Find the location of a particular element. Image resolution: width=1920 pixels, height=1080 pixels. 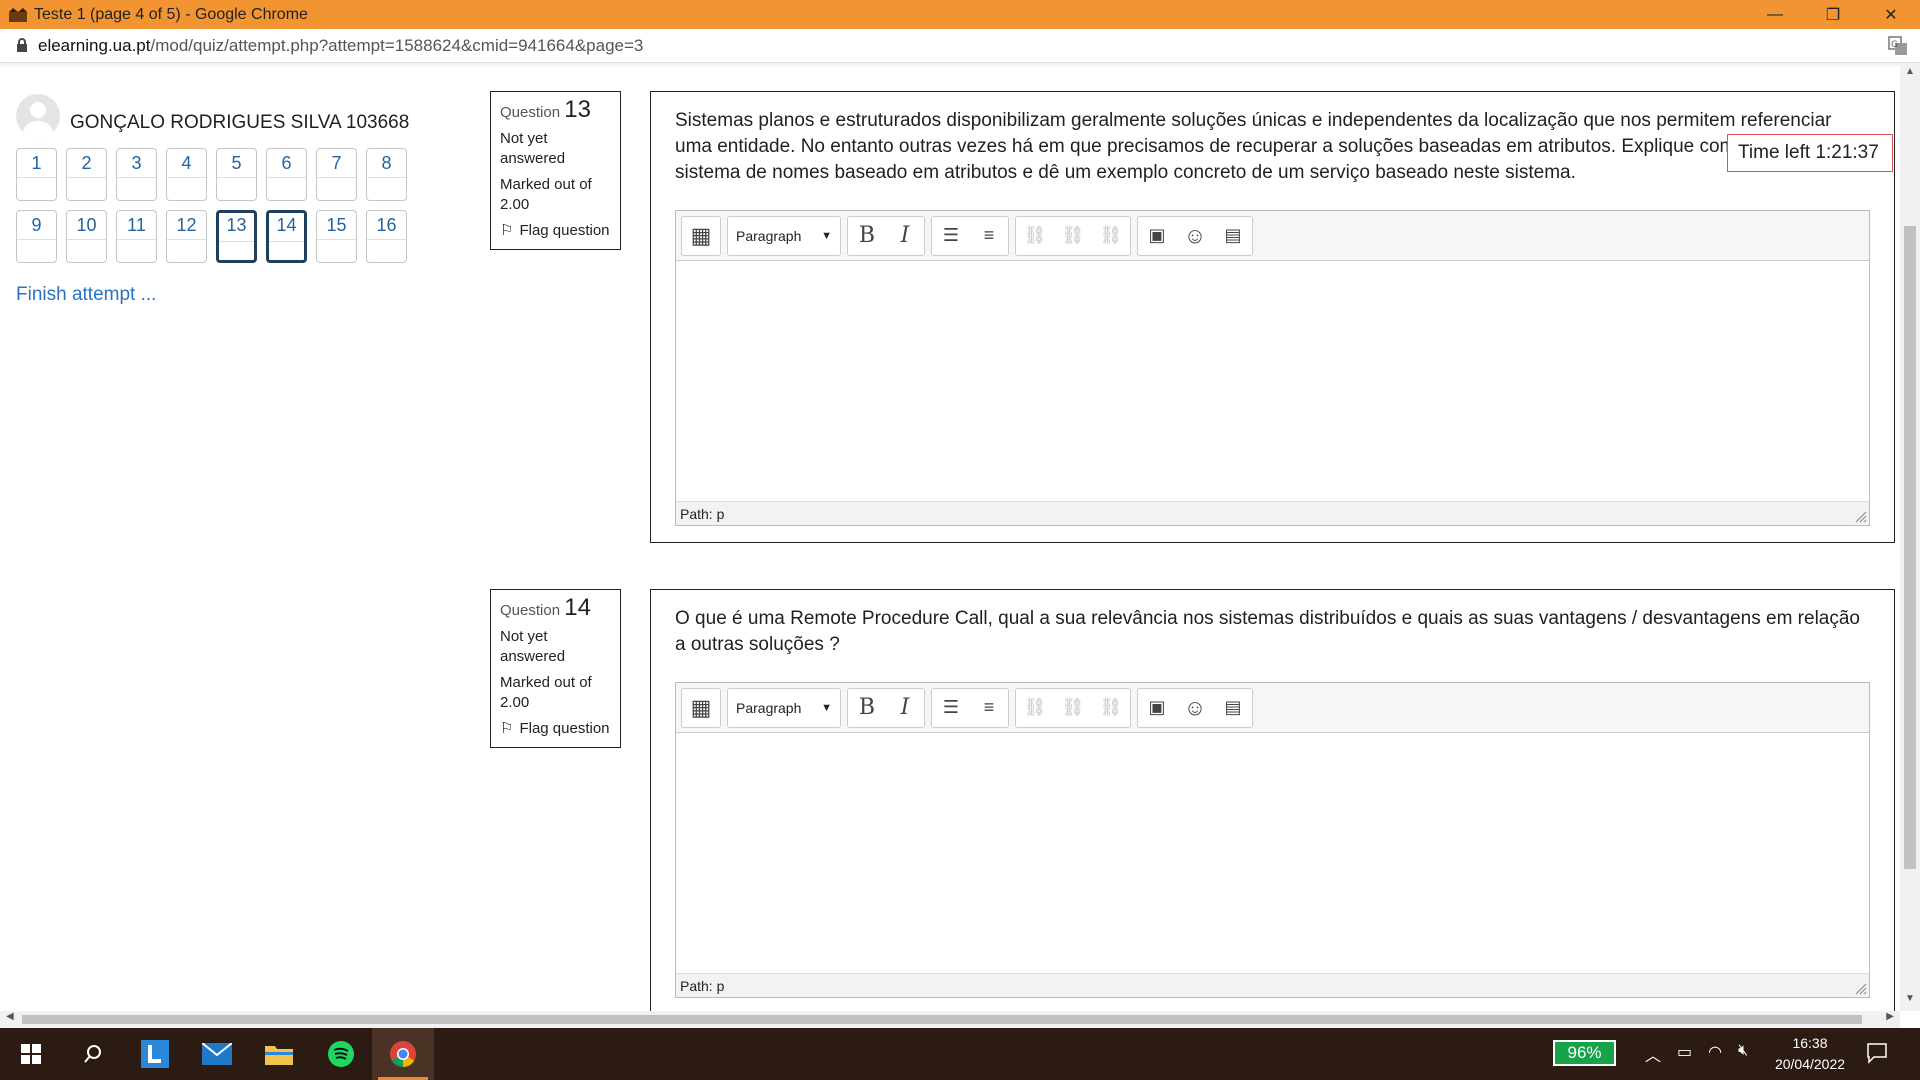

scroll-up-icon: ▲ is located at coordinates (1910, 74).